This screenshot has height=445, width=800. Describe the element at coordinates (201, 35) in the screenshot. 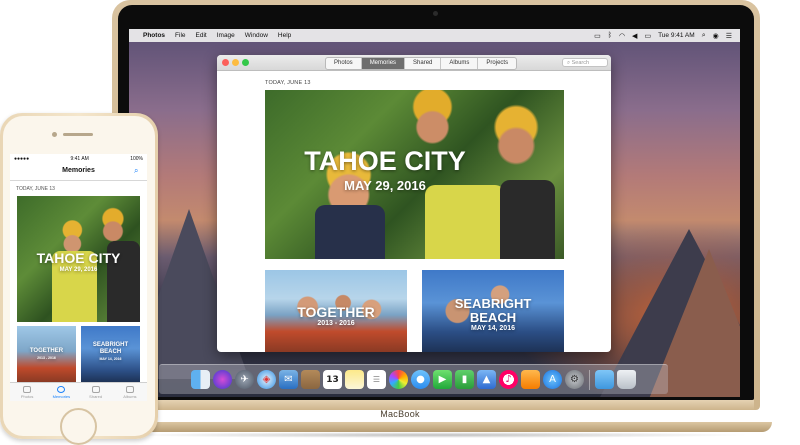

I see `menu-edit: Edit` at that location.